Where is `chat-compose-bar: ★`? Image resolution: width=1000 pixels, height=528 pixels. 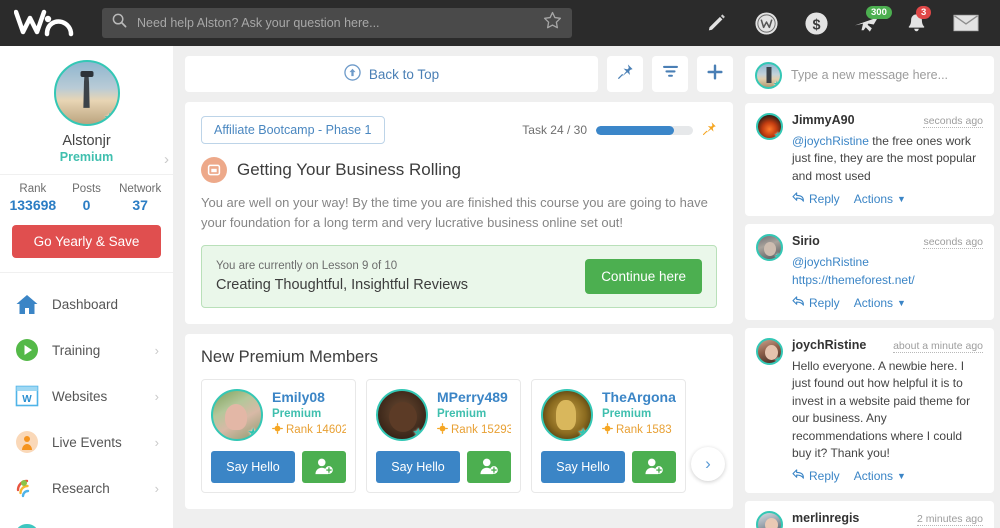
chat-compose-bar: ★ is located at coordinates (869, 75).